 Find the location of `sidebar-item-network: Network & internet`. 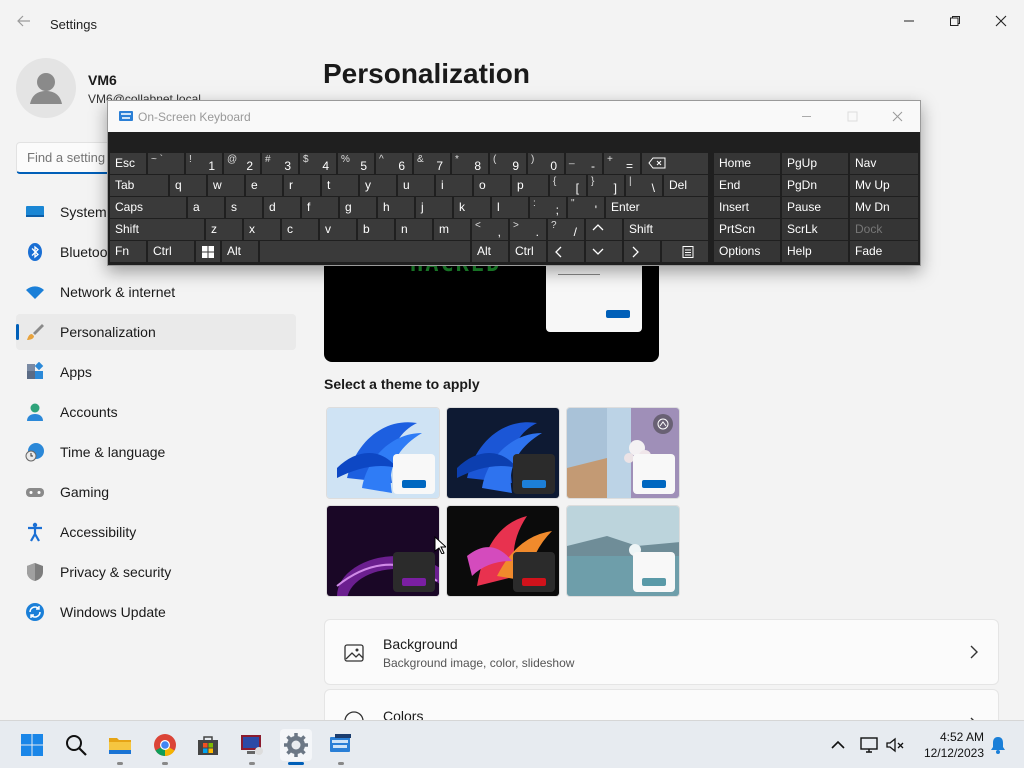

sidebar-item-network: Network & internet is located at coordinates (156, 292).